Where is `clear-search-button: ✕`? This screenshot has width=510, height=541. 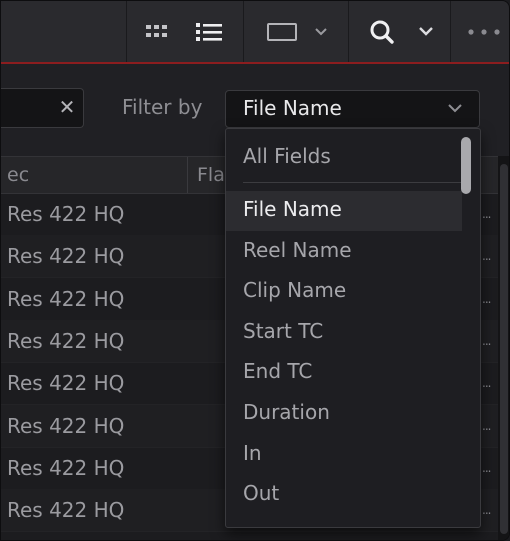 clear-search-button: ✕ is located at coordinates (67, 107).